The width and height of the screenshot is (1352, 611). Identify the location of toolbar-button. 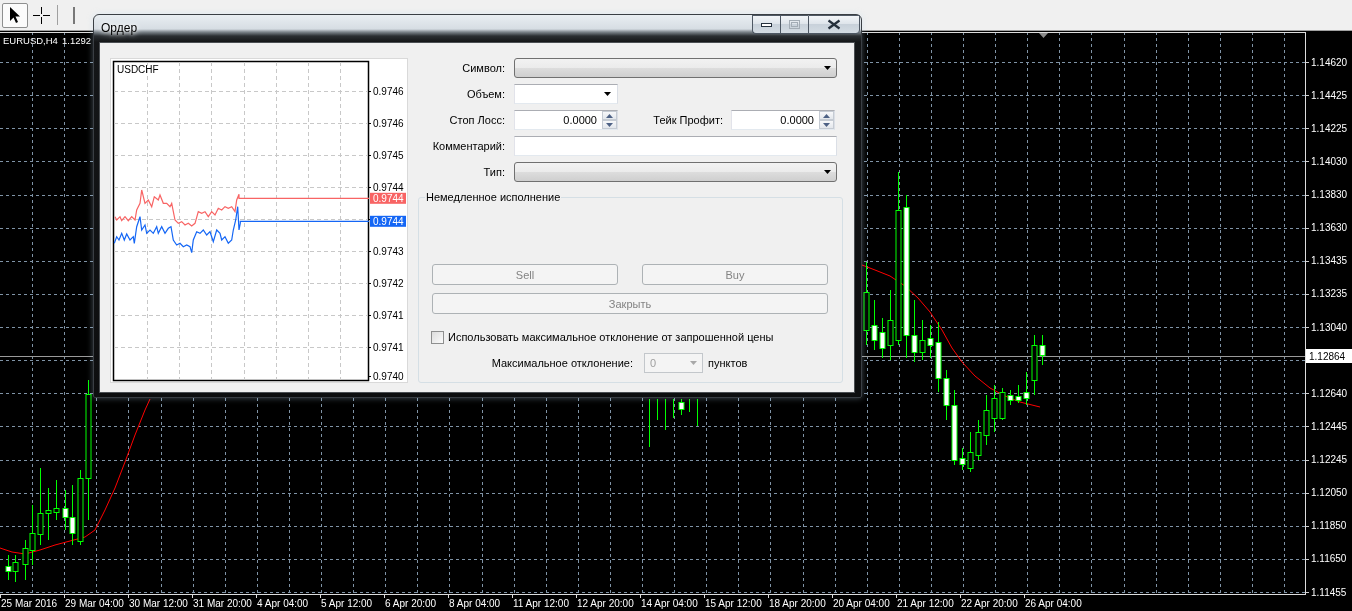
(15, 15).